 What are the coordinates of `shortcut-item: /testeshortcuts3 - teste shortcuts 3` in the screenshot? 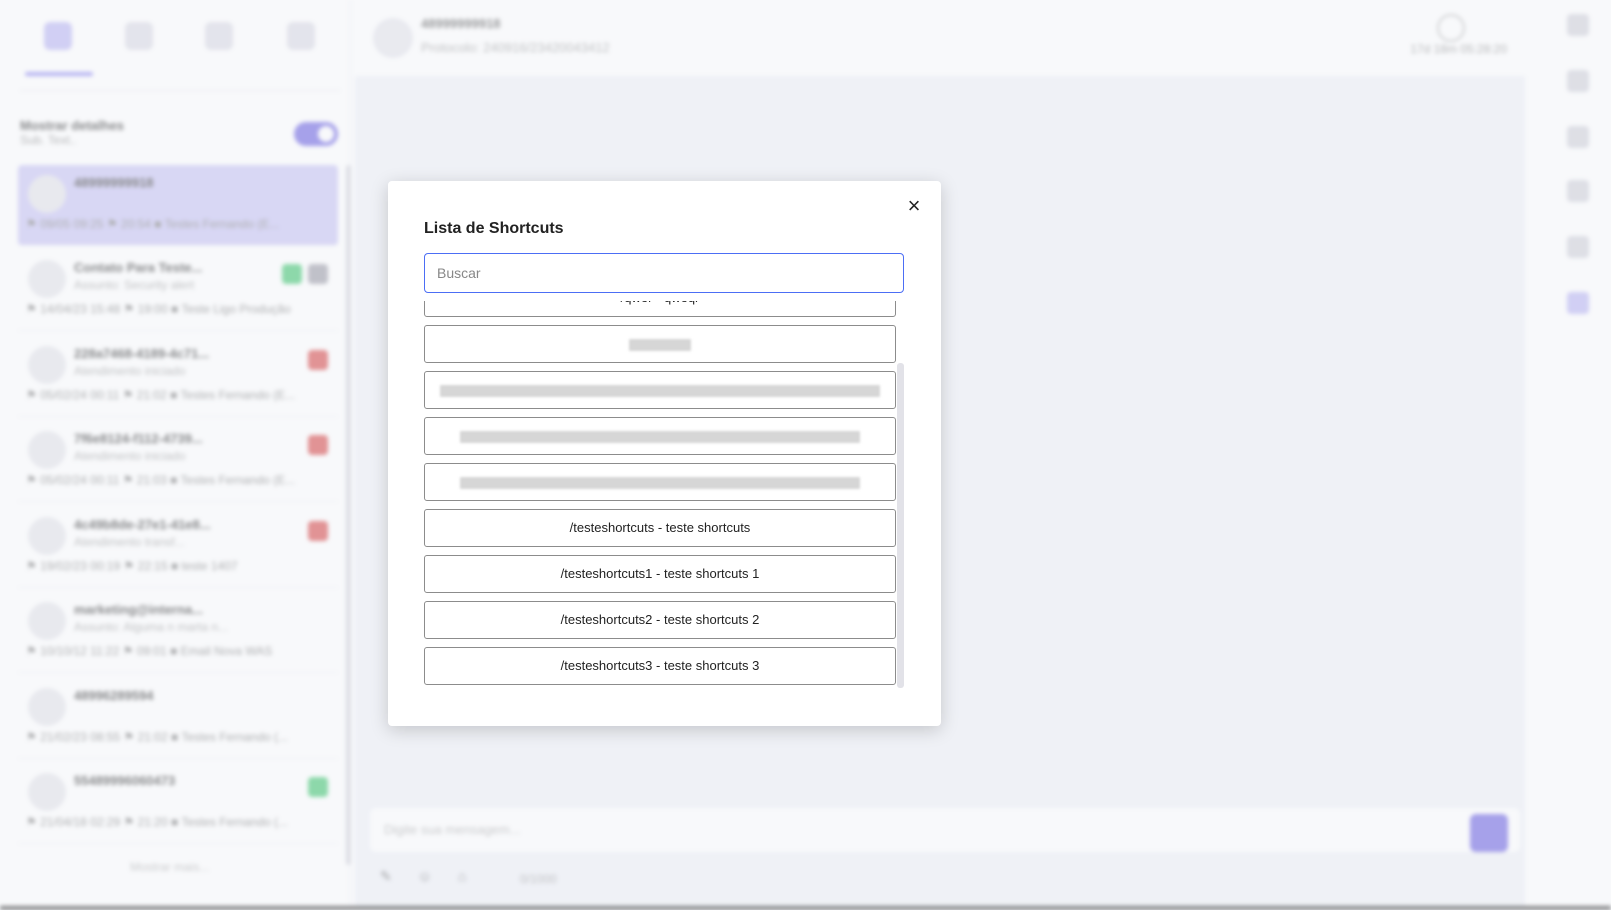 It's located at (660, 666).